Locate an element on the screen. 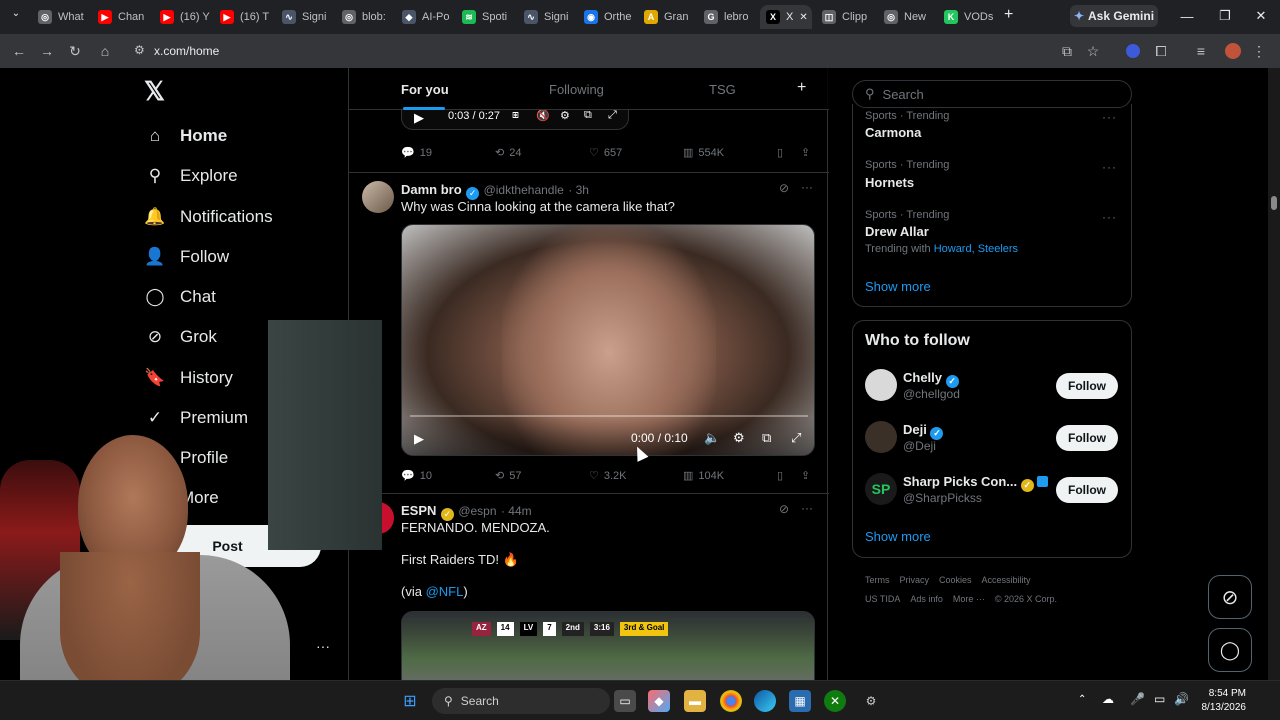  nav-item-home: ⌂ Home is located at coordinates (185, 136).